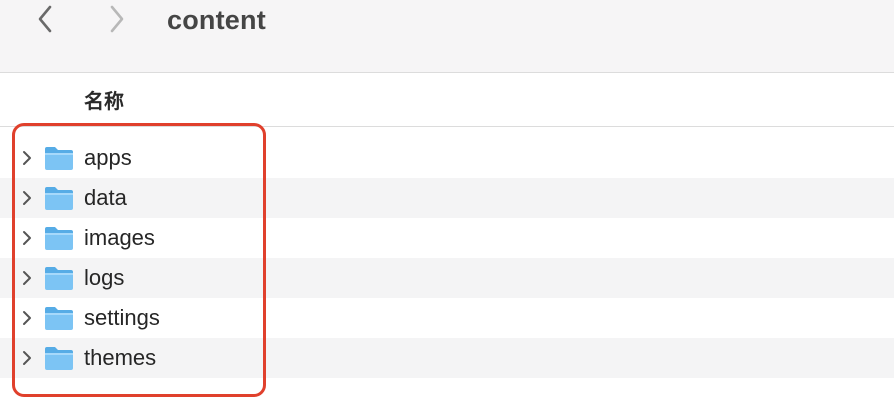  Describe the element at coordinates (447, 238) in the screenshot. I see `list-item: images` at that location.